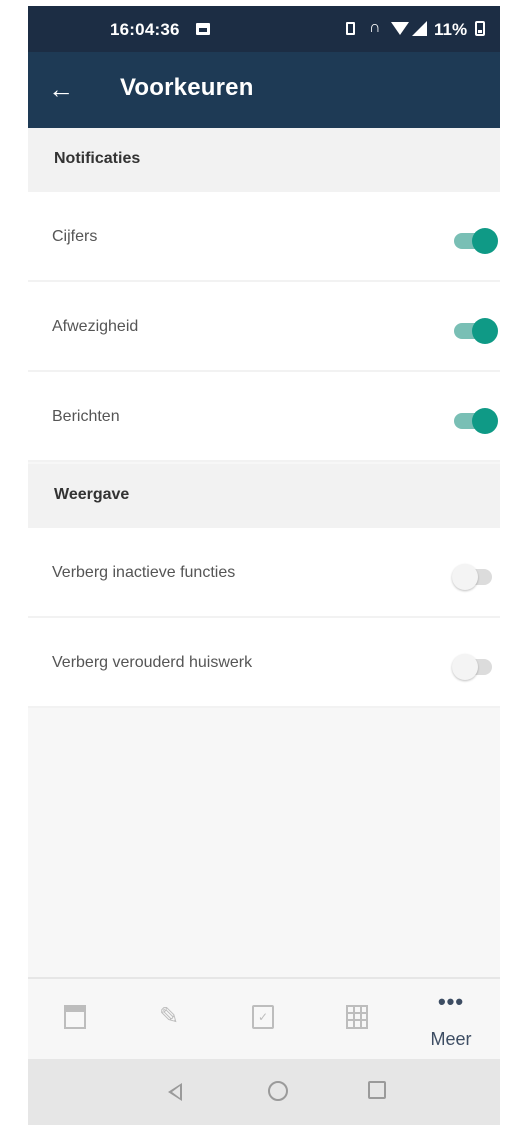 Image resolution: width=514 pixels, height=1125 pixels. What do you see at coordinates (451, 1020) in the screenshot?
I see `nav-item-meer: ••• Meer` at bounding box center [451, 1020].